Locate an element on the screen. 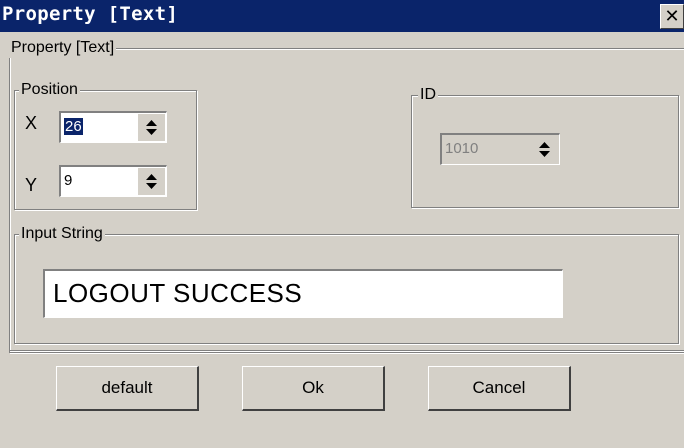 Image resolution: width=684 pixels, height=448 pixels. x-label: X is located at coordinates (31, 123).